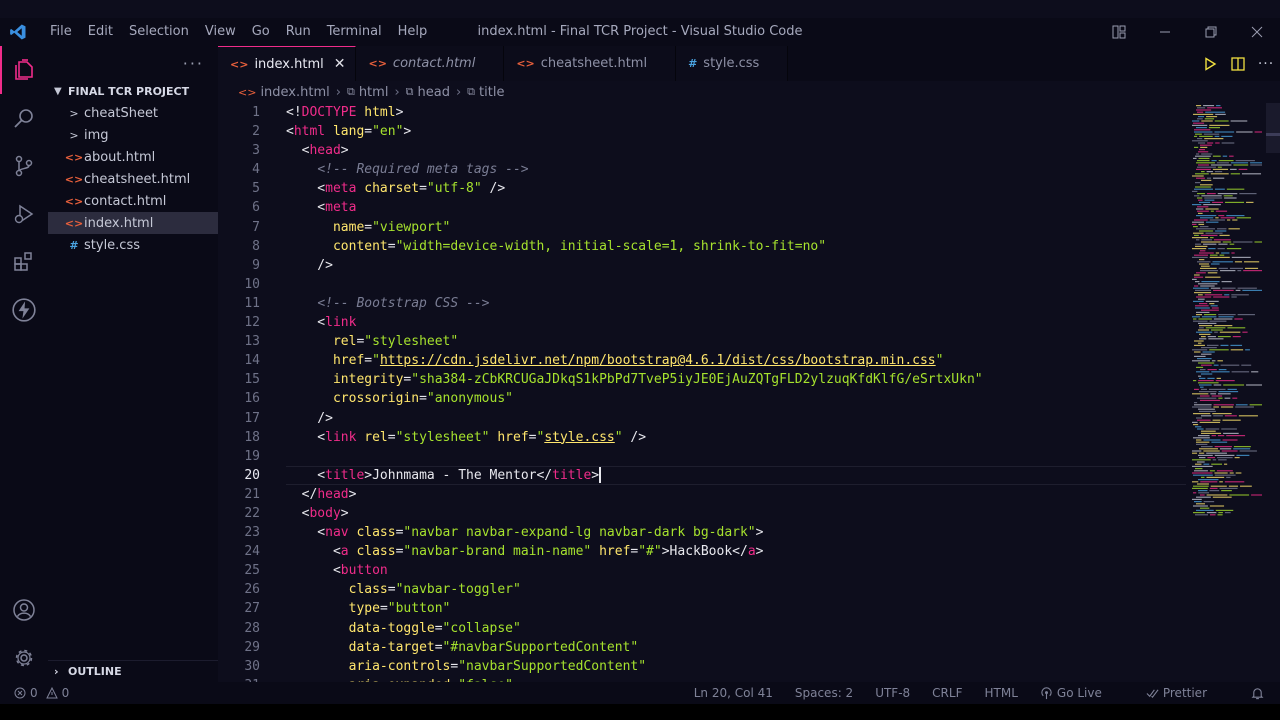 This screenshot has width=1280, height=720. What do you see at coordinates (133, 113) in the screenshot?
I see `file-tree-item: > cheatSheet` at bounding box center [133, 113].